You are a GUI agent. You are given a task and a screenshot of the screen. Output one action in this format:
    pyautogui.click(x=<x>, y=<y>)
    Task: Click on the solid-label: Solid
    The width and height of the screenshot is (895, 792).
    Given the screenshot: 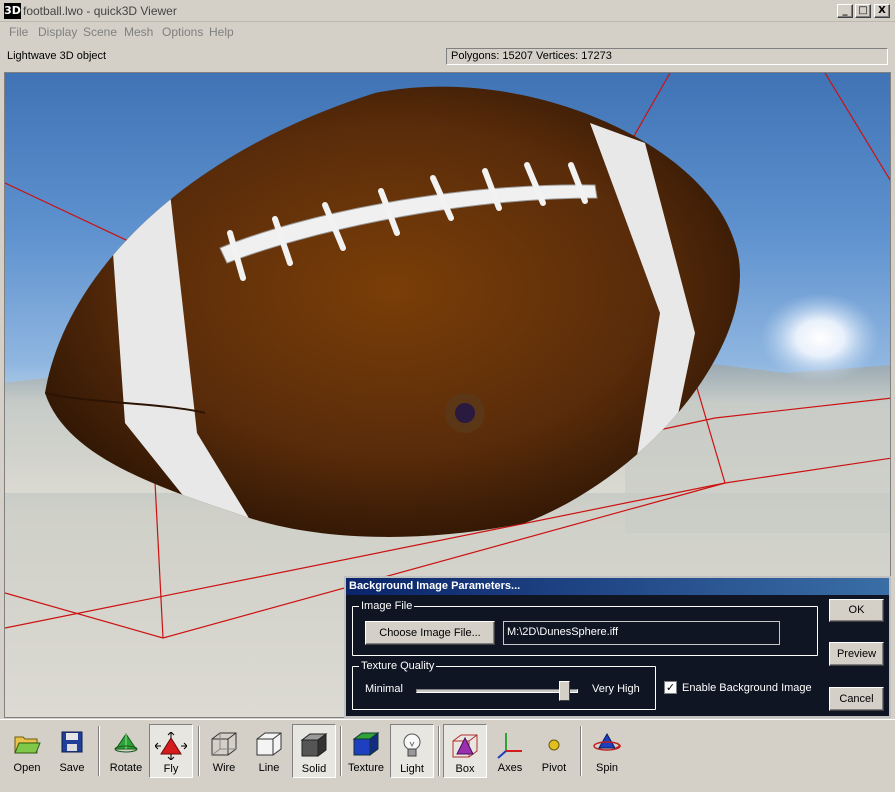 What is the action you would take?
    pyautogui.click(x=314, y=769)
    